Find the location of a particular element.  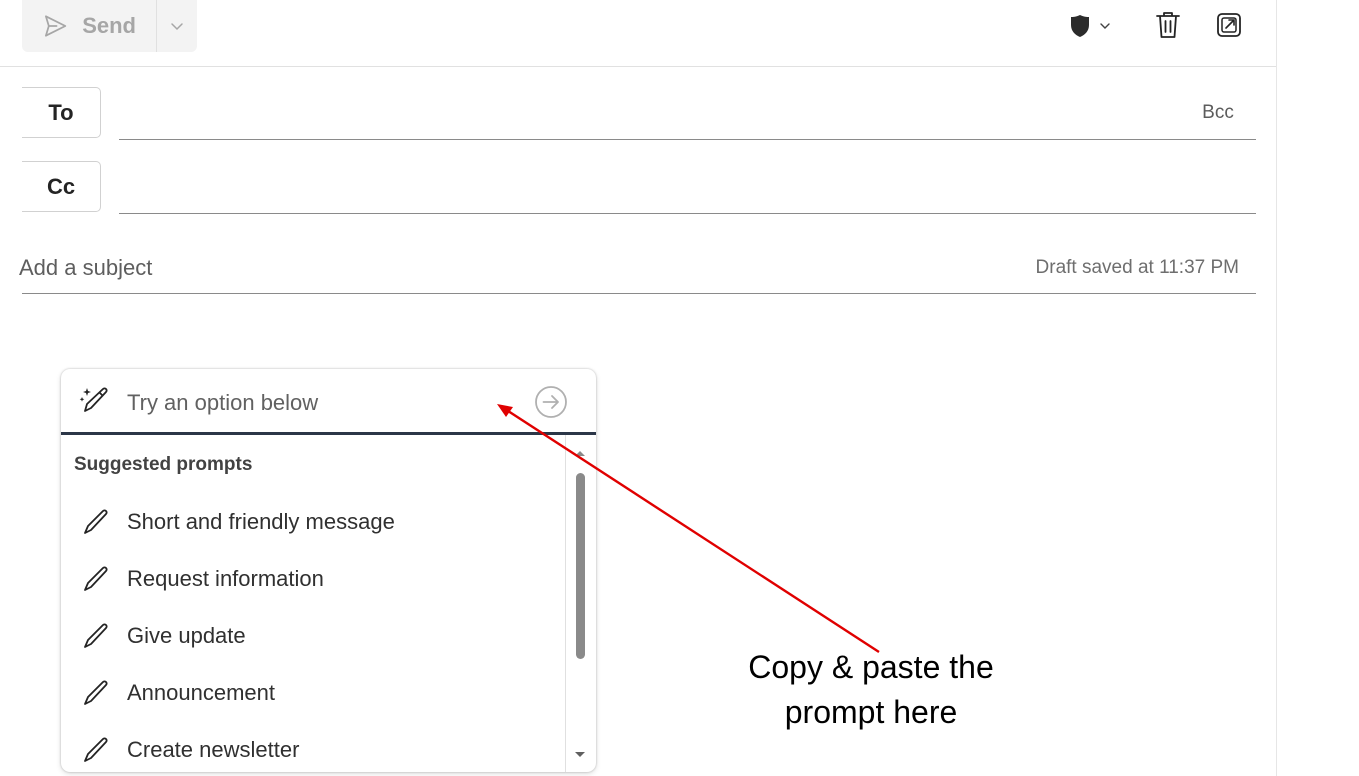

discard-button is located at coordinates (1168, 25).